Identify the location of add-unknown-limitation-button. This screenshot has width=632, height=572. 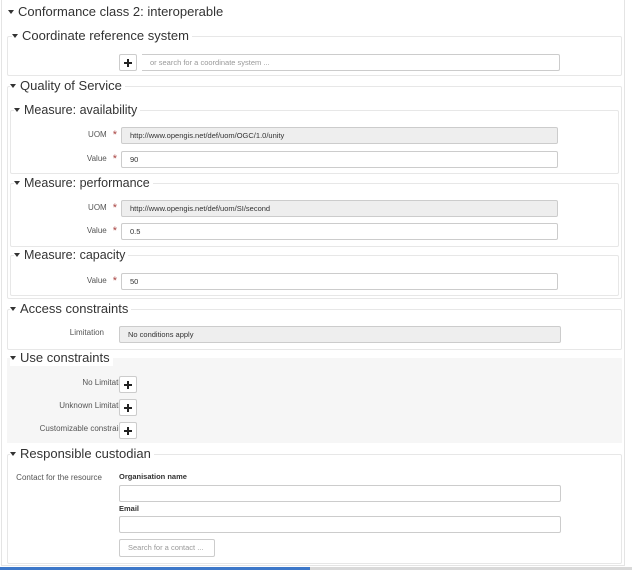
(128, 407).